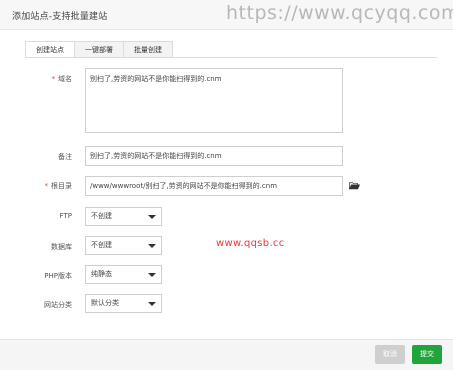  What do you see at coordinates (101, 274) in the screenshot?
I see `php-version-select-value: 纯静态` at bounding box center [101, 274].